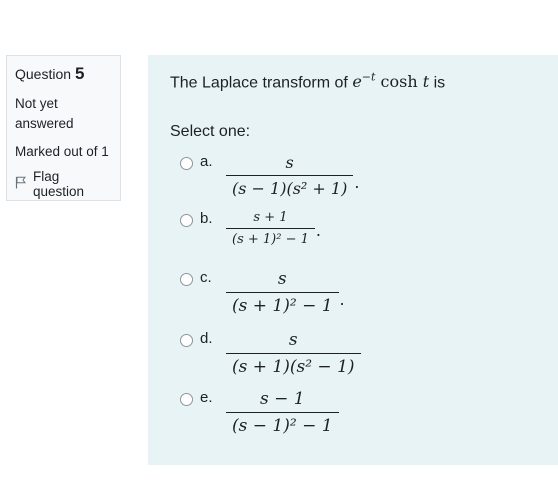 The image size is (558, 497). Describe the element at coordinates (62, 151) in the screenshot. I see `question-grade: Marked out of 1` at that location.